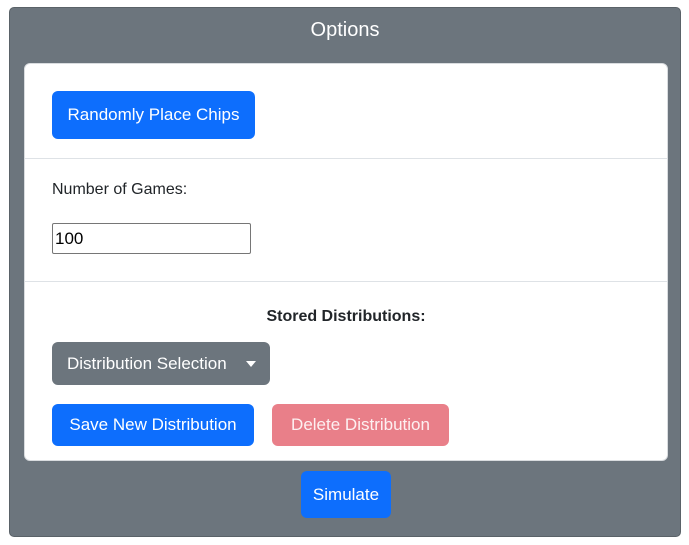 This screenshot has width=689, height=545. Describe the element at coordinates (360, 425) in the screenshot. I see `delete-distribution-button: Delete Distribution` at that location.